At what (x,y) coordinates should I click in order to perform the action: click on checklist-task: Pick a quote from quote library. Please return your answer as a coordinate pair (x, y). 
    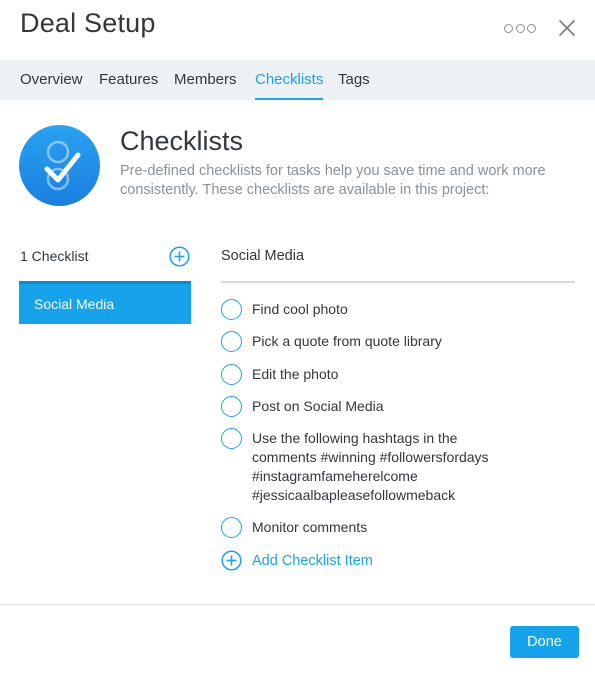
    Looking at the image, I should click on (361, 341).